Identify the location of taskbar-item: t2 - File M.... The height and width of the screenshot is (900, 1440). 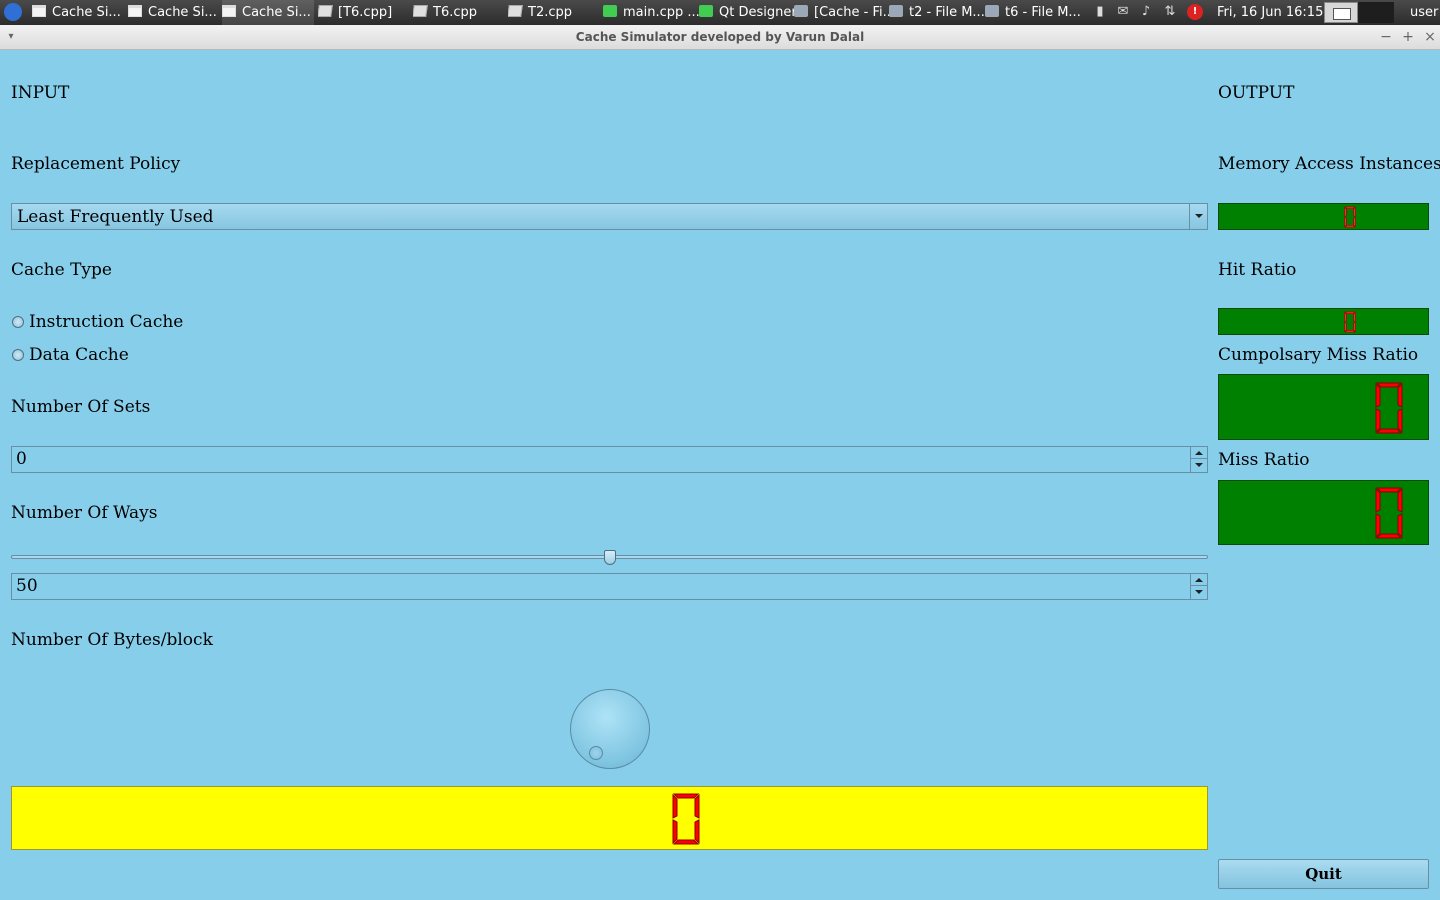
(937, 12).